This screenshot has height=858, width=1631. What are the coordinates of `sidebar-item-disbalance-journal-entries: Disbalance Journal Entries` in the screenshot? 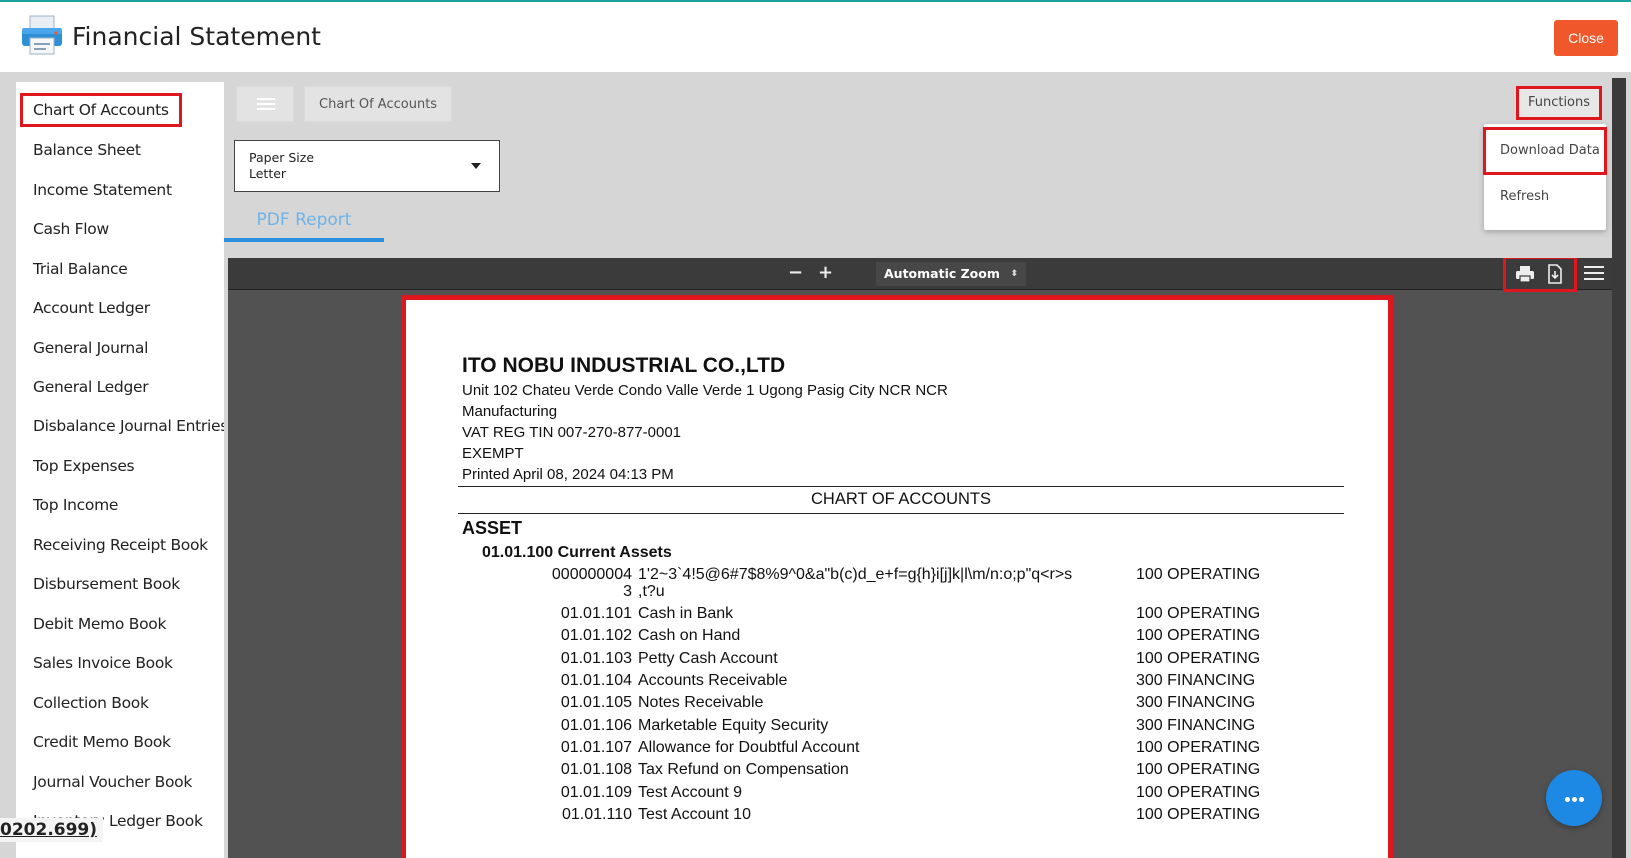 It's located at (128, 426).